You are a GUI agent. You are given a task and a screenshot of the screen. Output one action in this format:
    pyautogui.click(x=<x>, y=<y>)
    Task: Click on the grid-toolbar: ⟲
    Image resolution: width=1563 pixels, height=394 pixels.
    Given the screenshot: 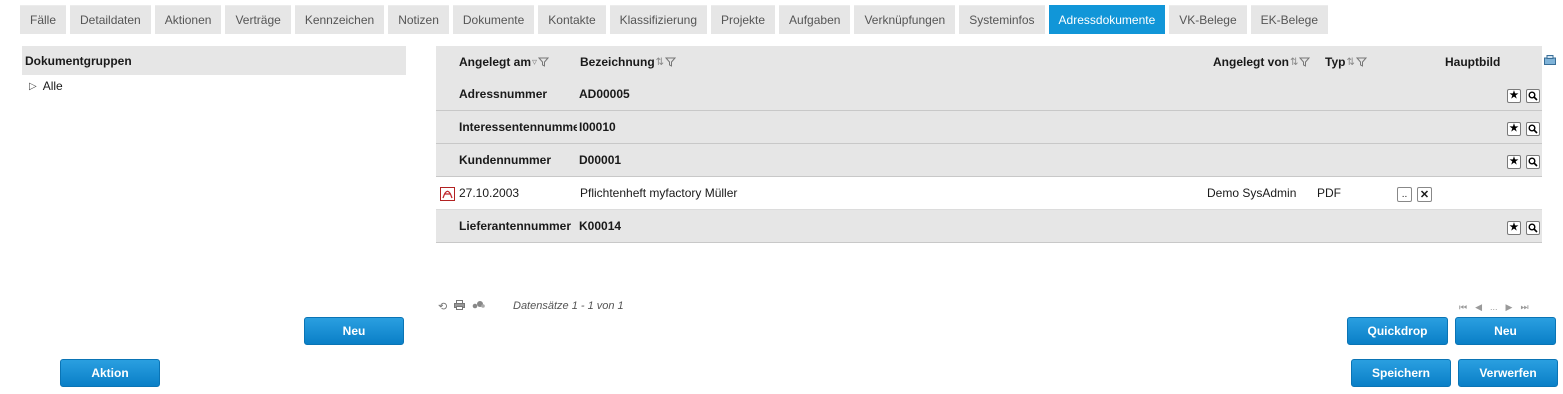 What is the action you would take?
    pyautogui.click(x=465, y=306)
    